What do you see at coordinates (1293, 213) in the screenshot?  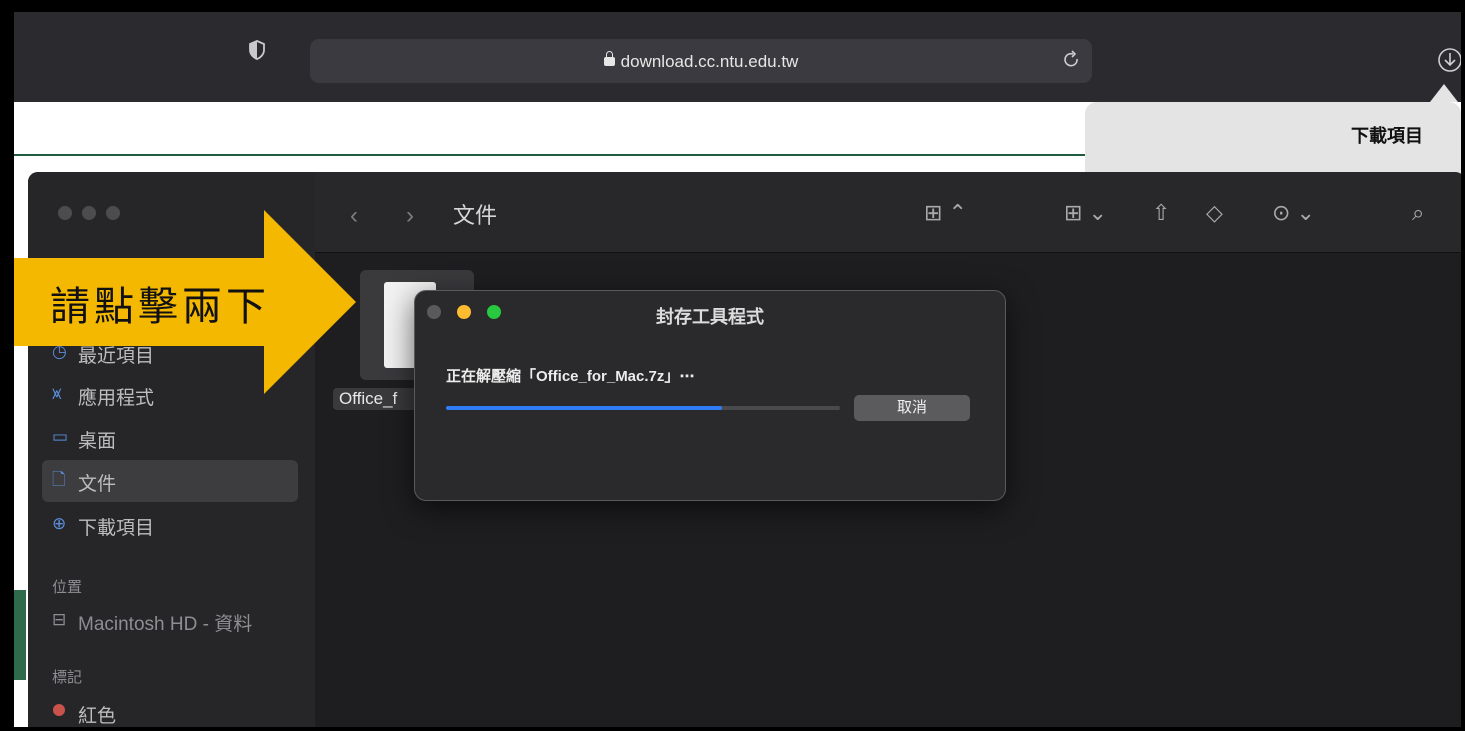 I see `more-icon: ⊙ ⌄` at bounding box center [1293, 213].